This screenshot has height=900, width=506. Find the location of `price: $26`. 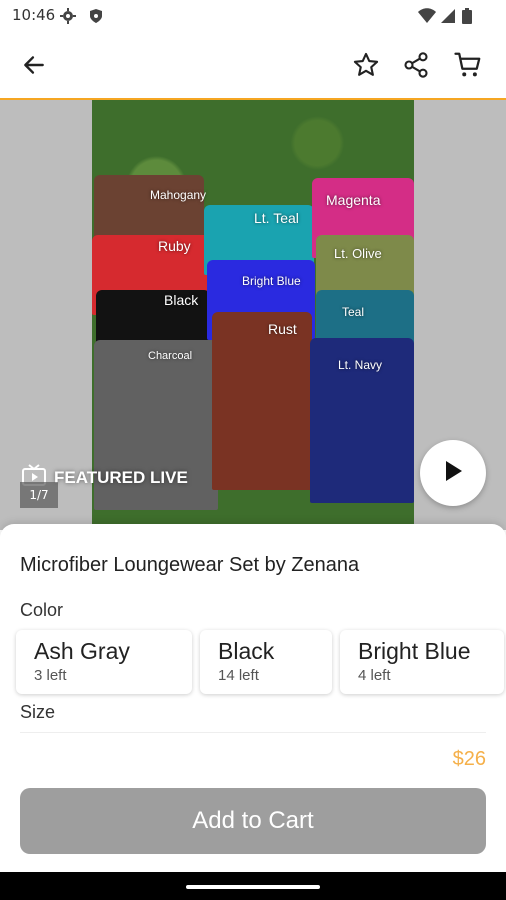

price: $26 is located at coordinates (469, 759).